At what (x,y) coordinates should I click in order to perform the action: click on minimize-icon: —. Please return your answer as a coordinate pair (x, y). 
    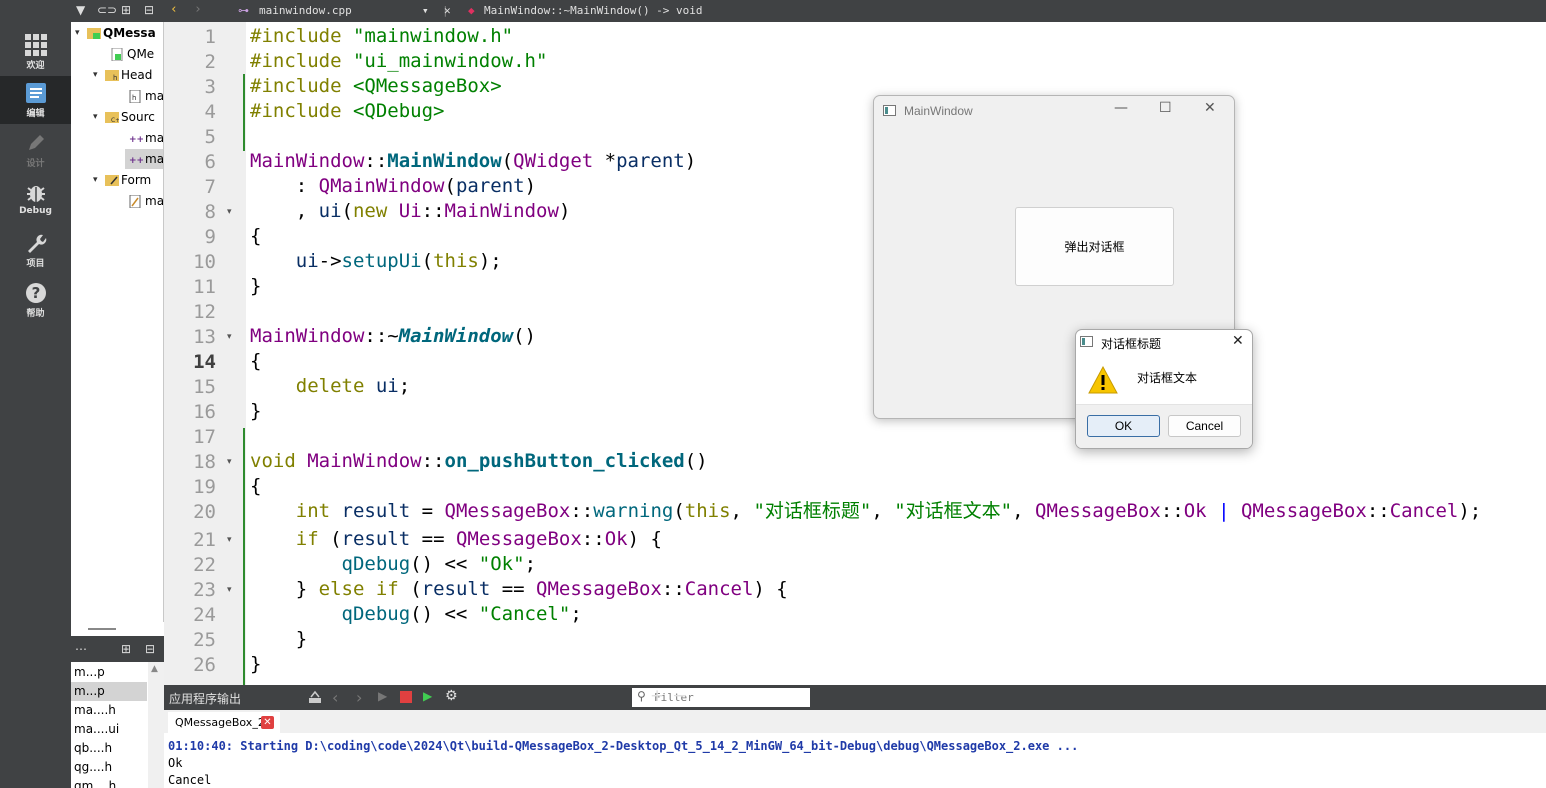
    Looking at the image, I should click on (1121, 108).